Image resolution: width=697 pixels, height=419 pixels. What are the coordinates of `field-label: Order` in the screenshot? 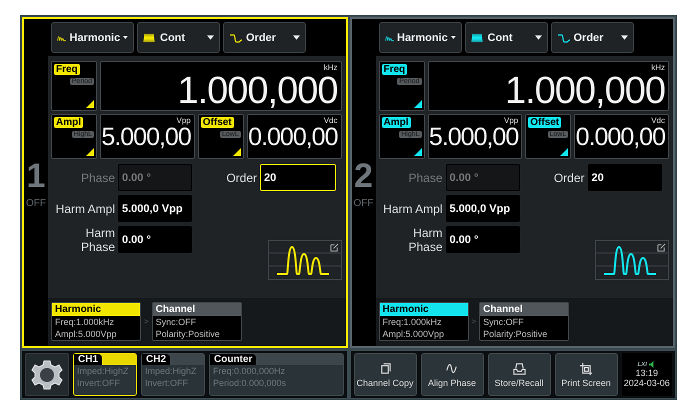 It's located at (568, 177).